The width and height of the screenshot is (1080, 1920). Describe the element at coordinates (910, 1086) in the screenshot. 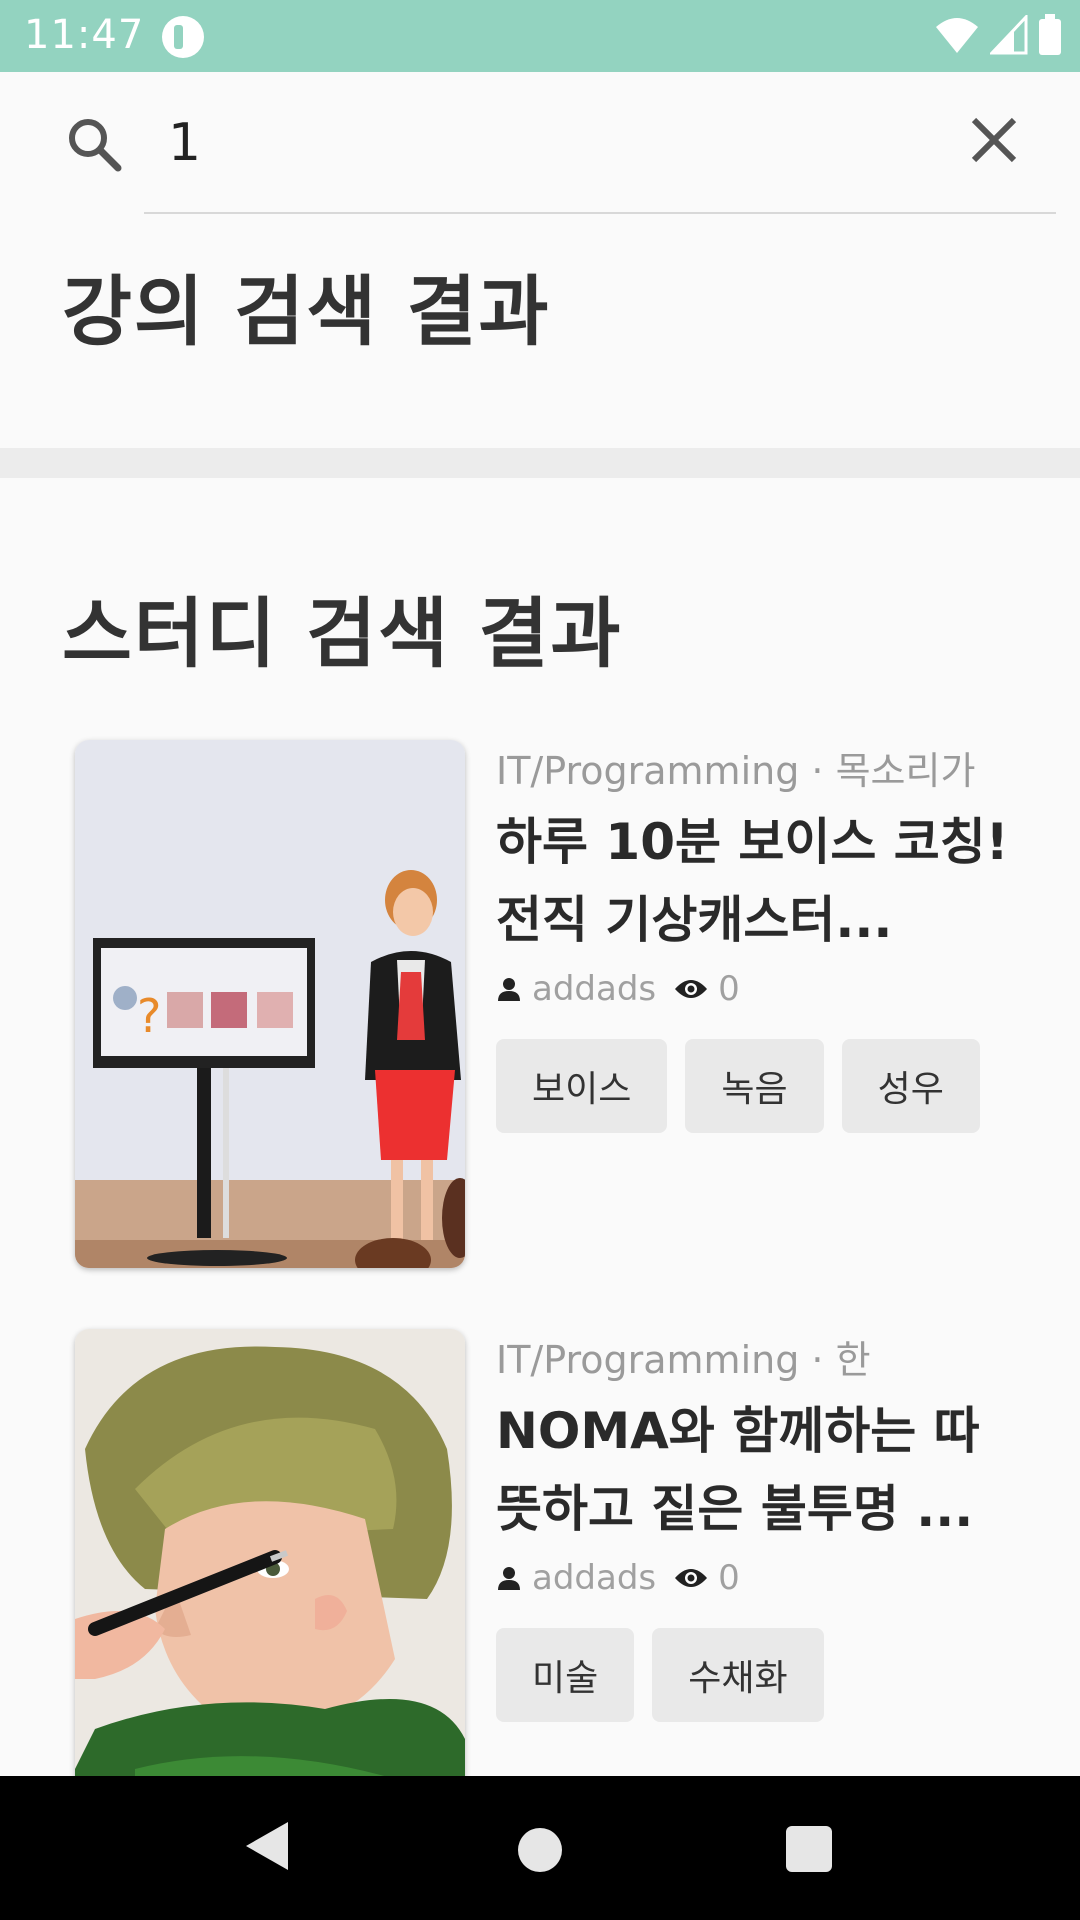

I see `tag-chip: 성우` at that location.